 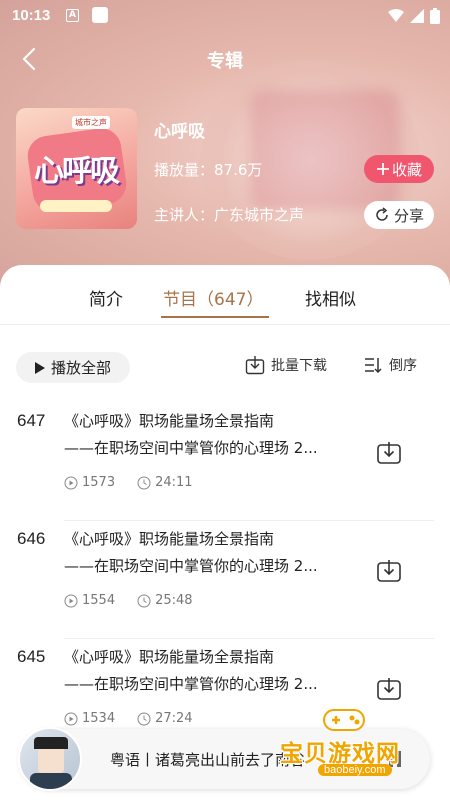 What do you see at coordinates (174, 718) in the screenshot?
I see `duration-value: 27:24` at bounding box center [174, 718].